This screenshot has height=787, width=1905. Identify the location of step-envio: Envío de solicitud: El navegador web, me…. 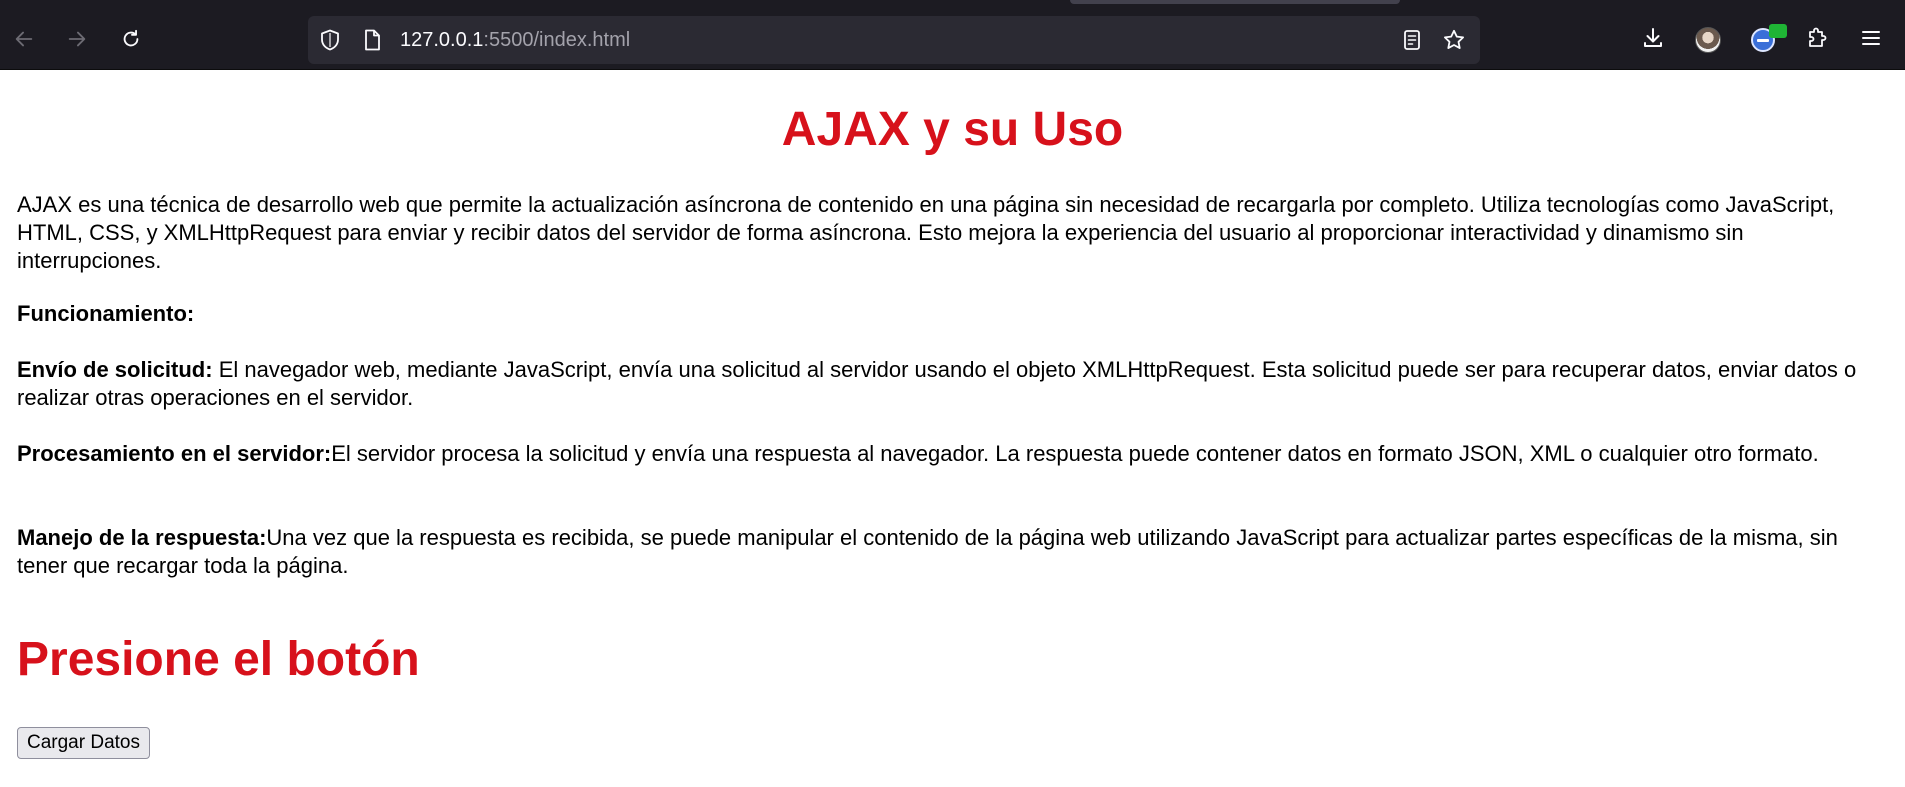
(952, 384).